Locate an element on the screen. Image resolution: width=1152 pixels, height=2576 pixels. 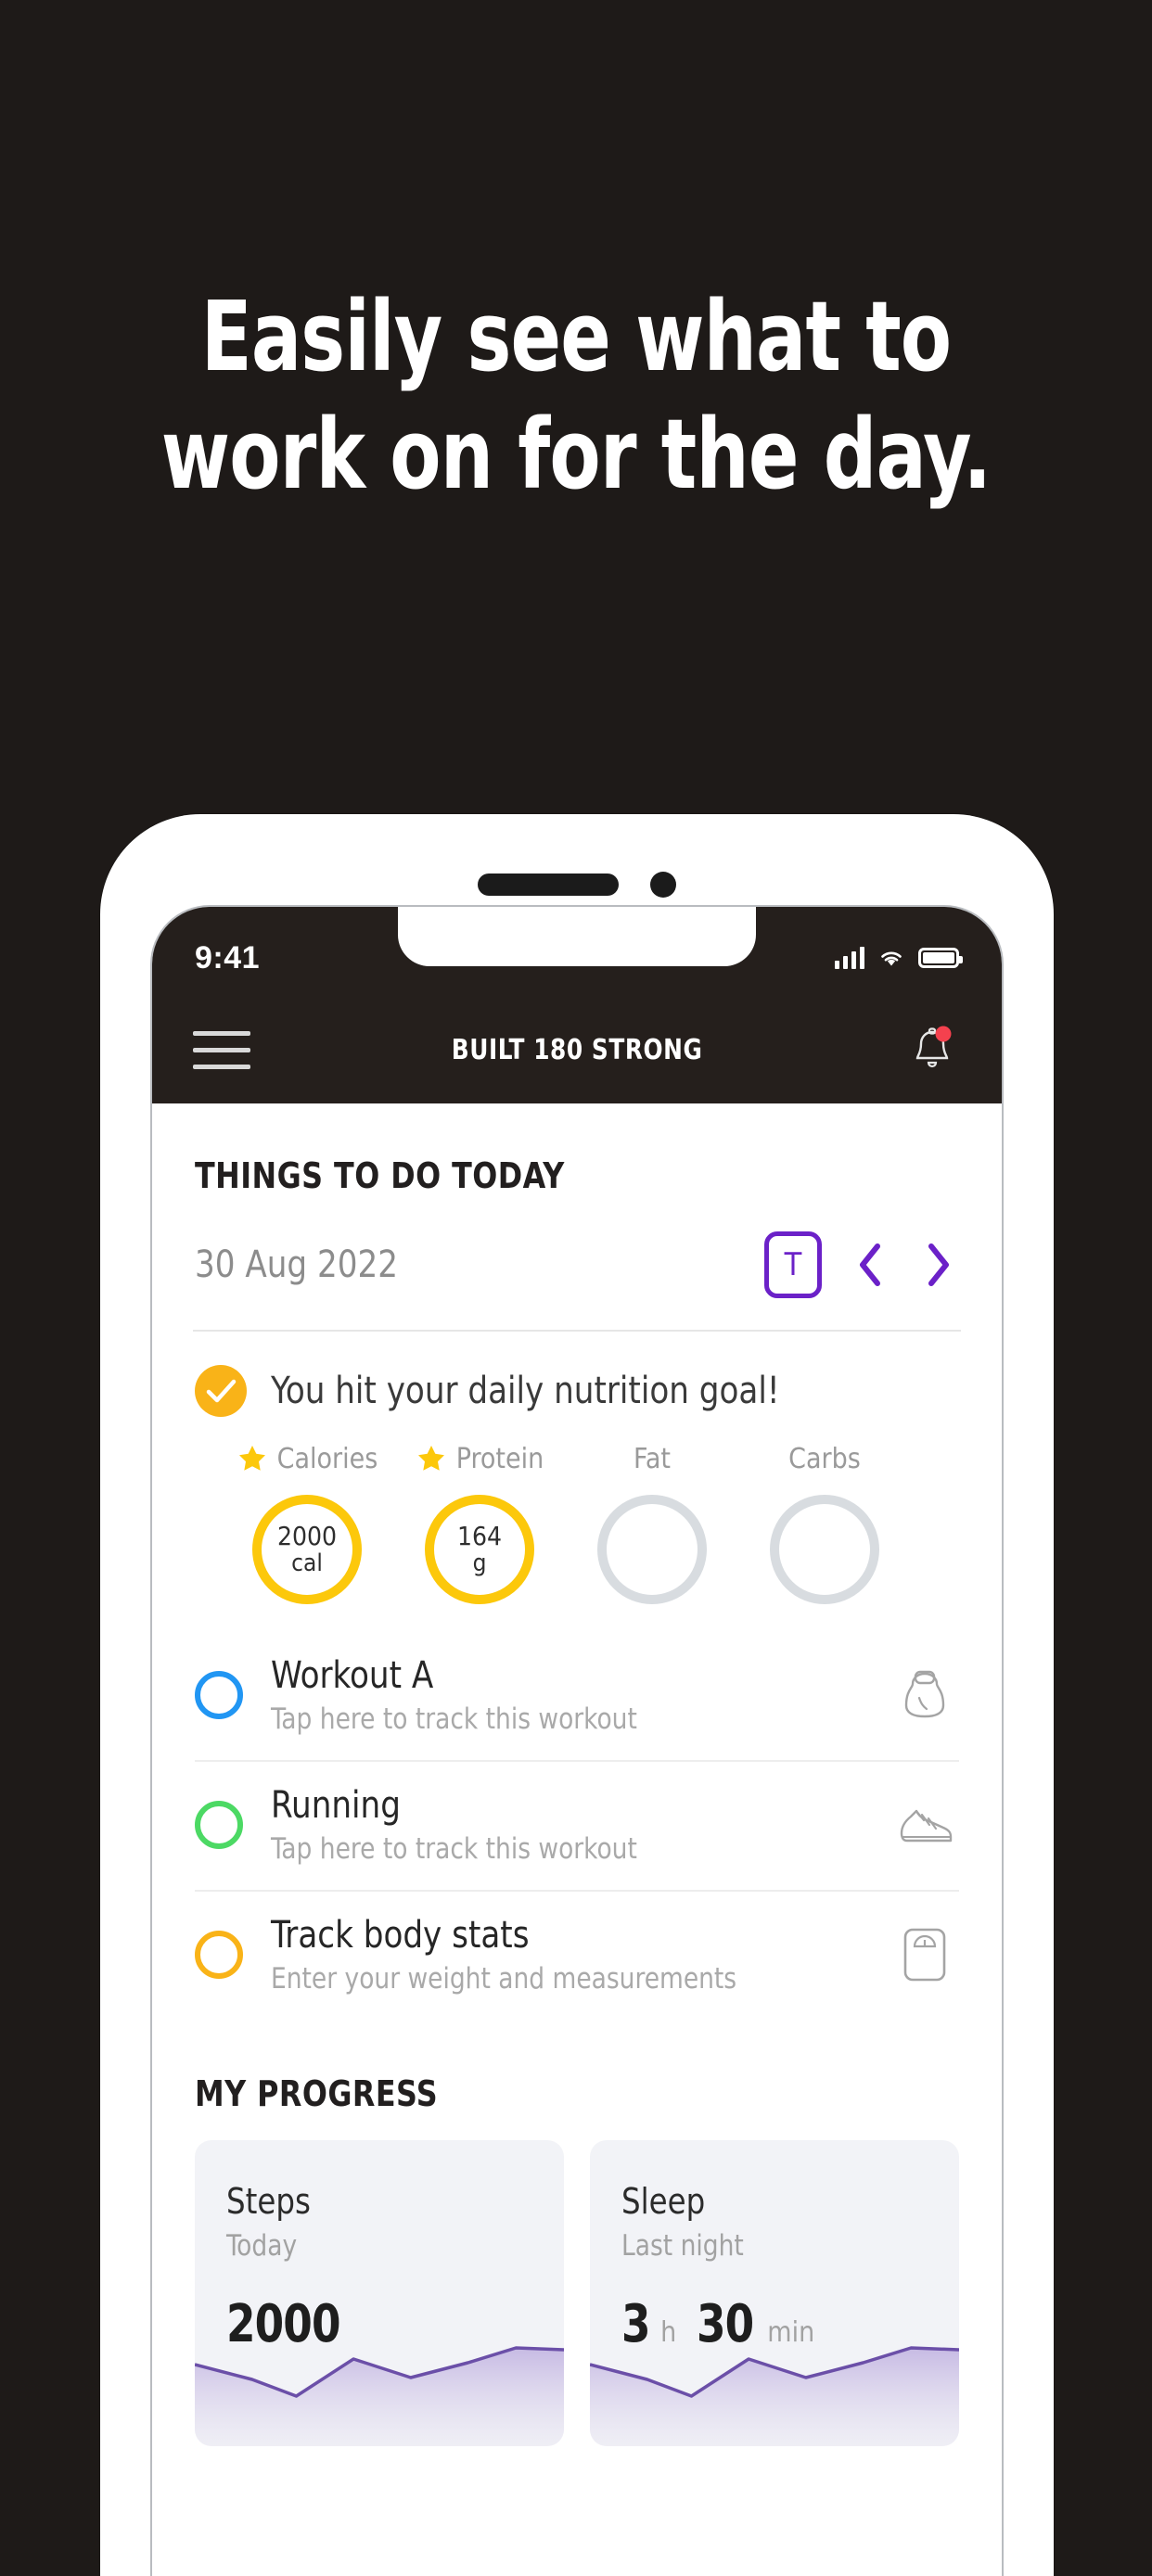
status-bar-icons is located at coordinates (899, 958).